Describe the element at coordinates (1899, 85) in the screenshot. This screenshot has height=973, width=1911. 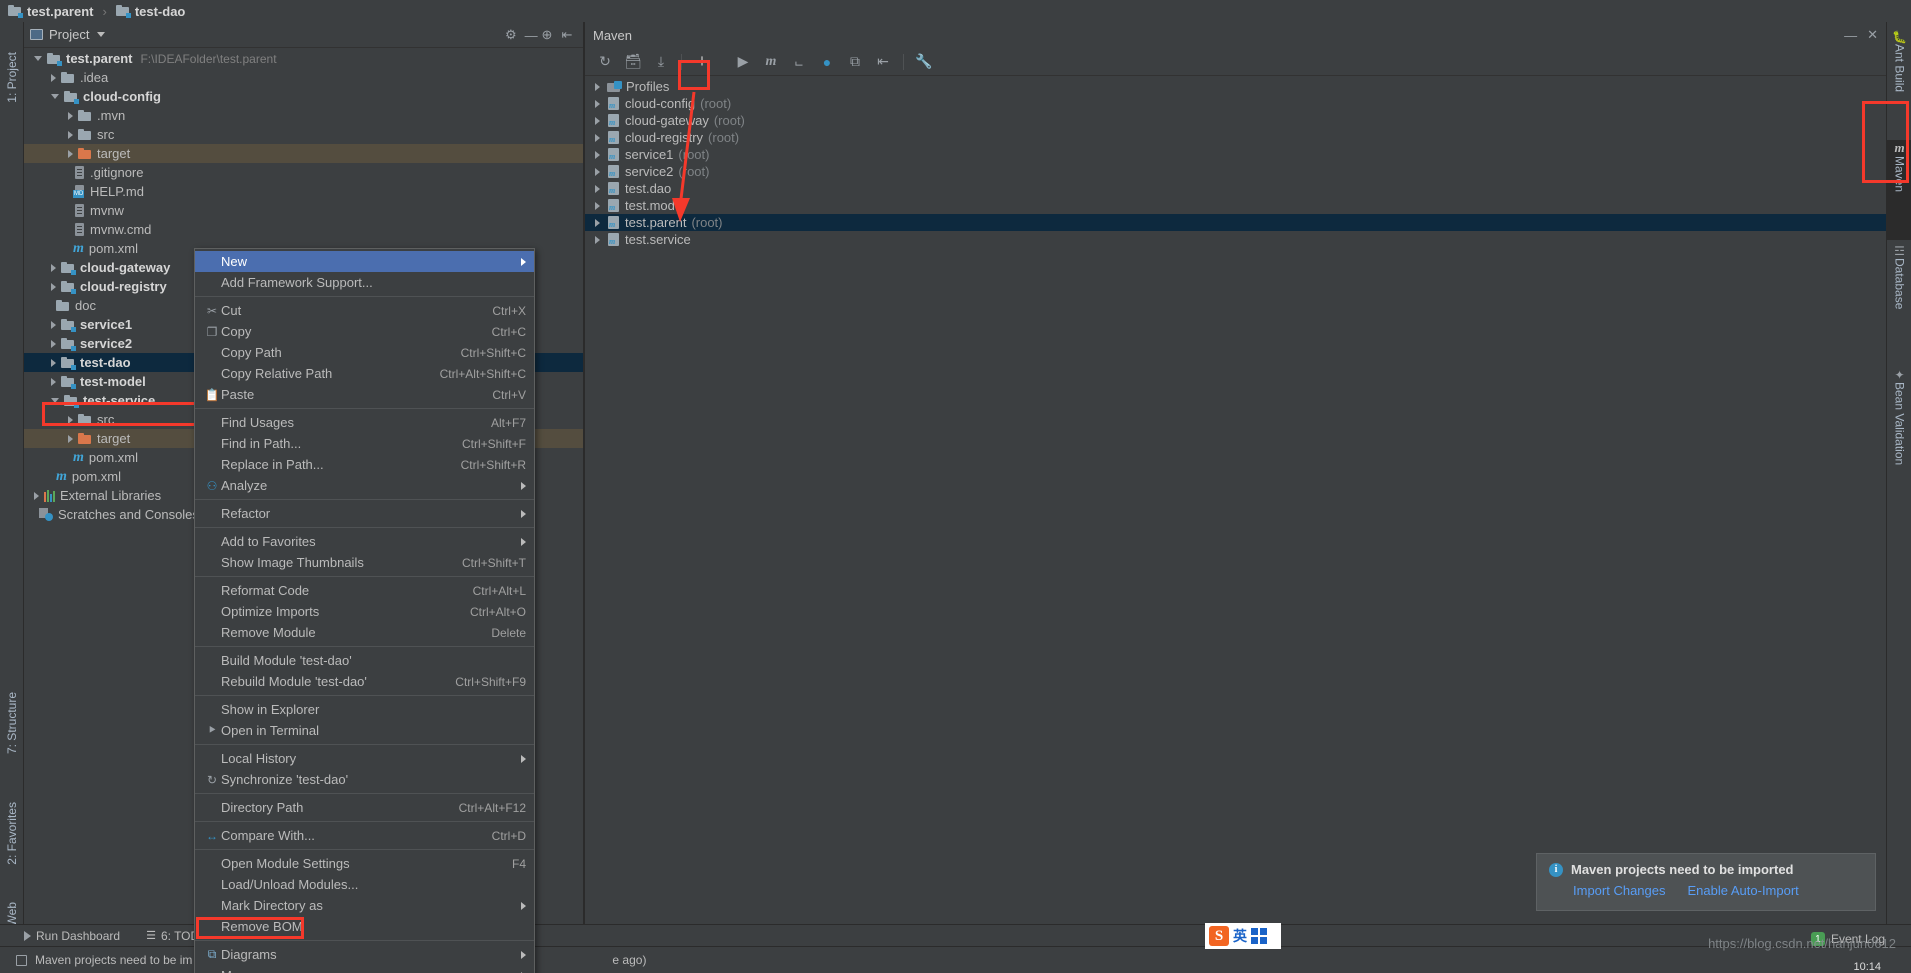
I see `tool-button-ant-build: 🐛 Ant Build` at that location.